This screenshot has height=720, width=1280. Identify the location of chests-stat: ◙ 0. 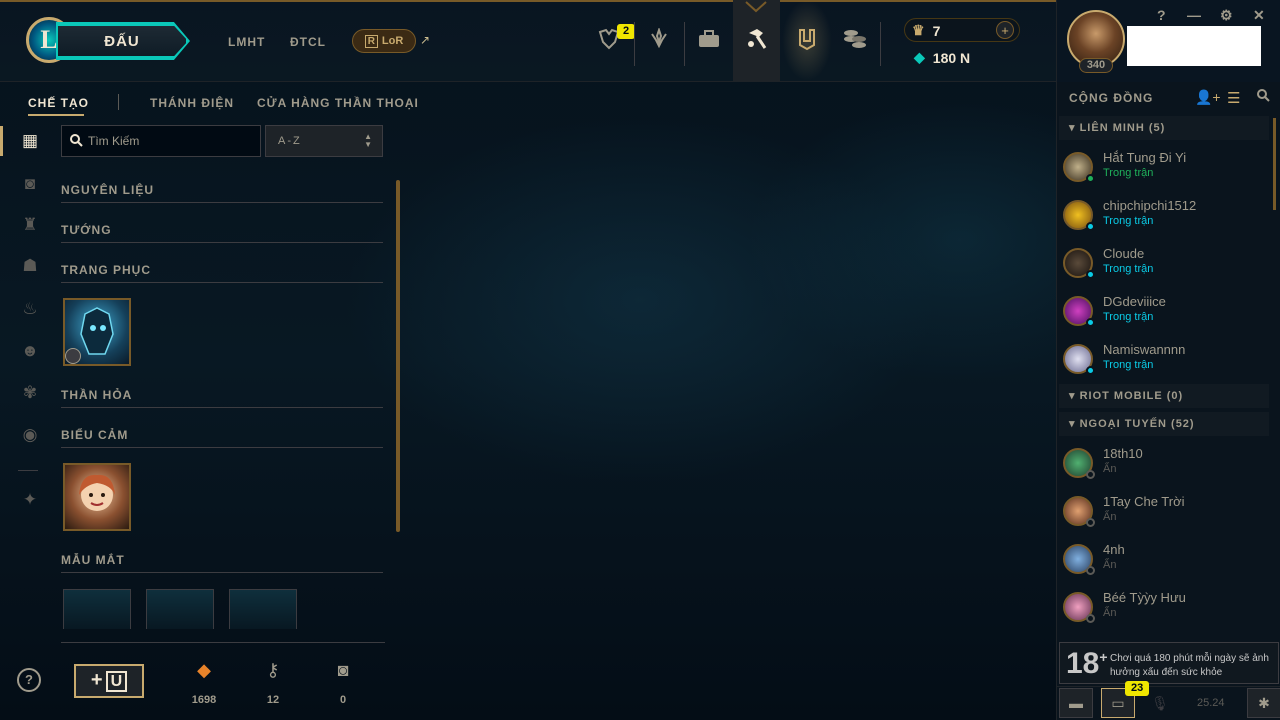
(343, 683).